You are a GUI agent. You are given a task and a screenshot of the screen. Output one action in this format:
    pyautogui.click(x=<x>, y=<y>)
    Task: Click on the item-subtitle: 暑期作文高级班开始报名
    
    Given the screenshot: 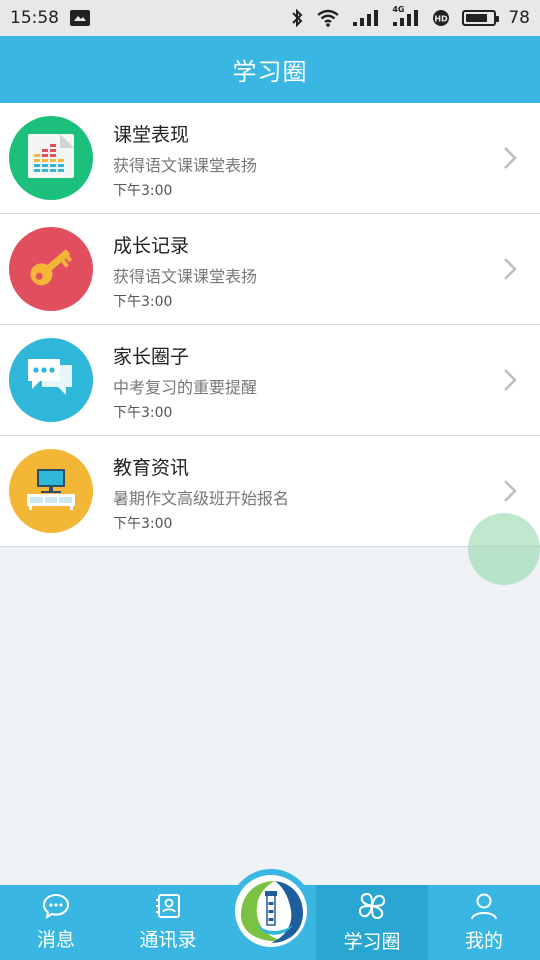 What is the action you would take?
    pyautogui.click(x=201, y=498)
    